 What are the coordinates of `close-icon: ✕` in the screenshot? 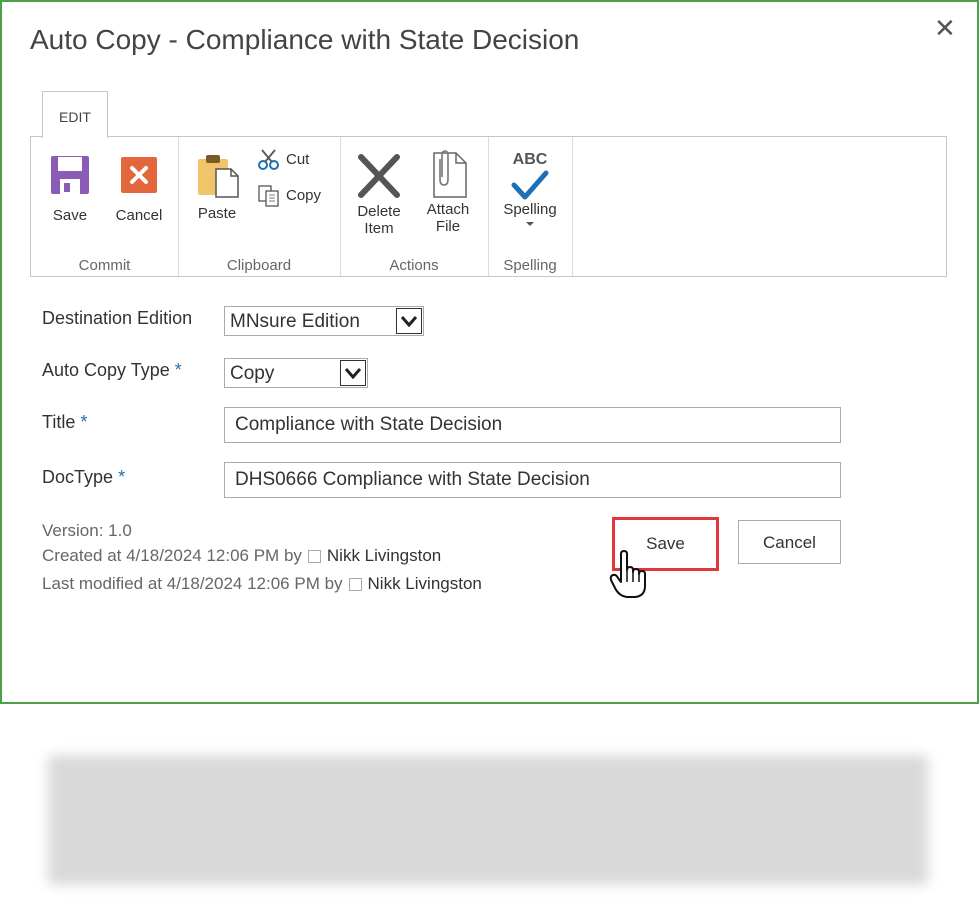 It's located at (945, 29).